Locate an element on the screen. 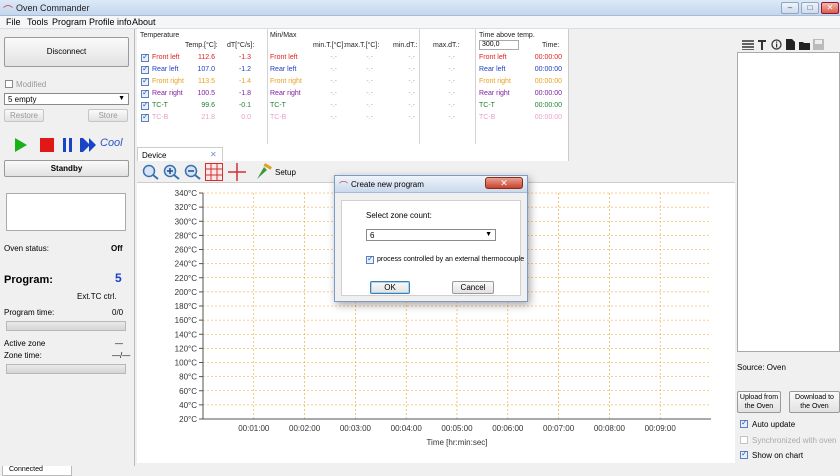 Image resolution: width=840 pixels, height=476 pixels. connection-tab: Connected is located at coordinates (37, 471).